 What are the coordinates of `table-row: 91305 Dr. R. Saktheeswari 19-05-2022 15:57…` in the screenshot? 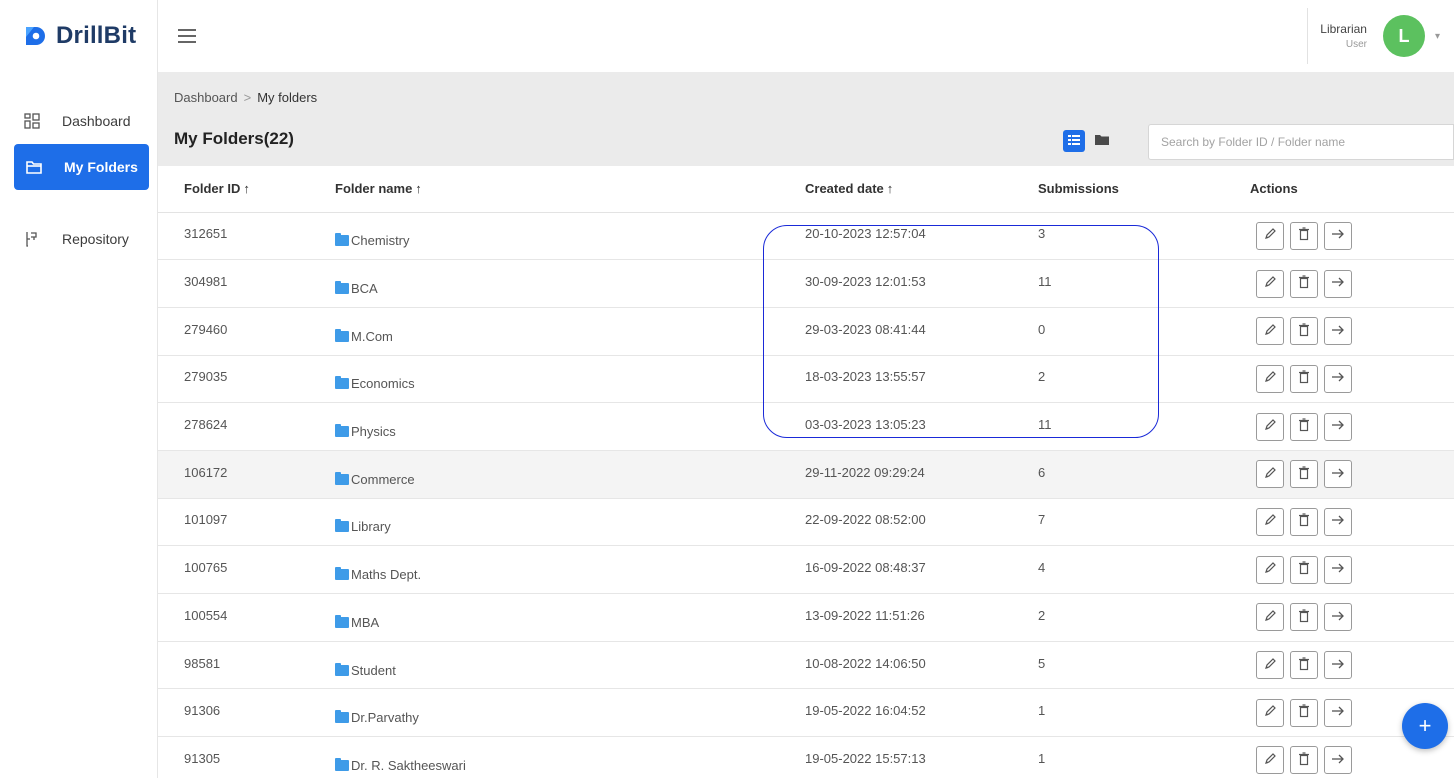 It's located at (806, 757).